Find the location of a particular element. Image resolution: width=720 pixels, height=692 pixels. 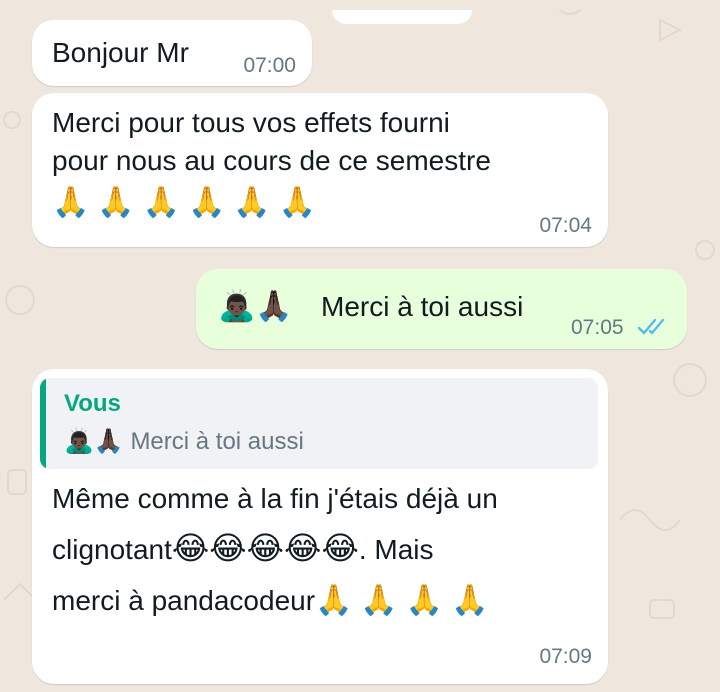

bowing-and-praying-emojis: 🙇🏿‍♂️🙏🏿 is located at coordinates (255, 306).